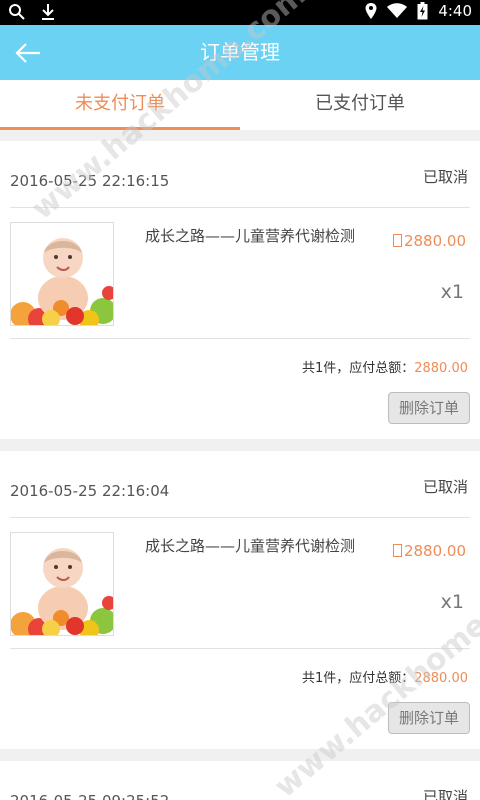 The image size is (480, 800). I want to click on battery-icon, so click(422, 11).